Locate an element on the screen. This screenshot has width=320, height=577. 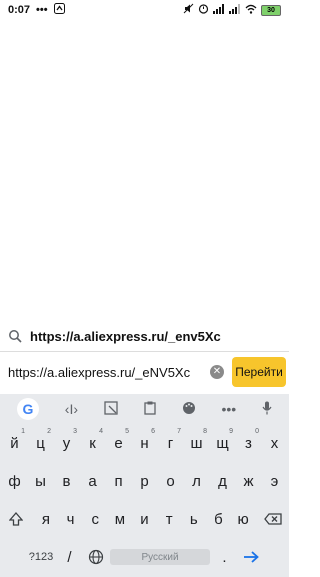
go-button: Перейти is located at coordinates (259, 372).